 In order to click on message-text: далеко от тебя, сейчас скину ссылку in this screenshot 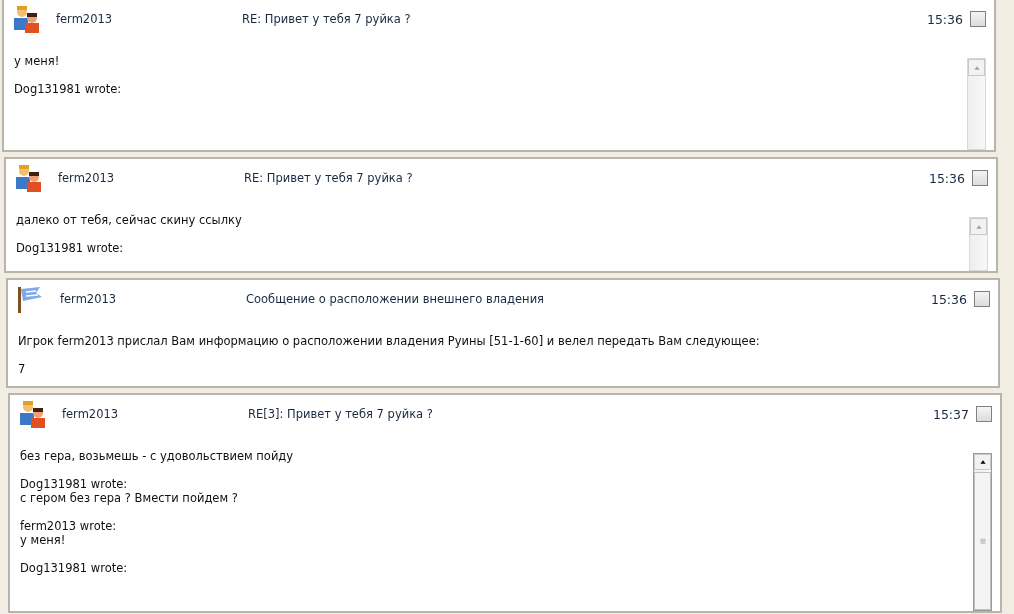, I will do `click(129, 220)`.